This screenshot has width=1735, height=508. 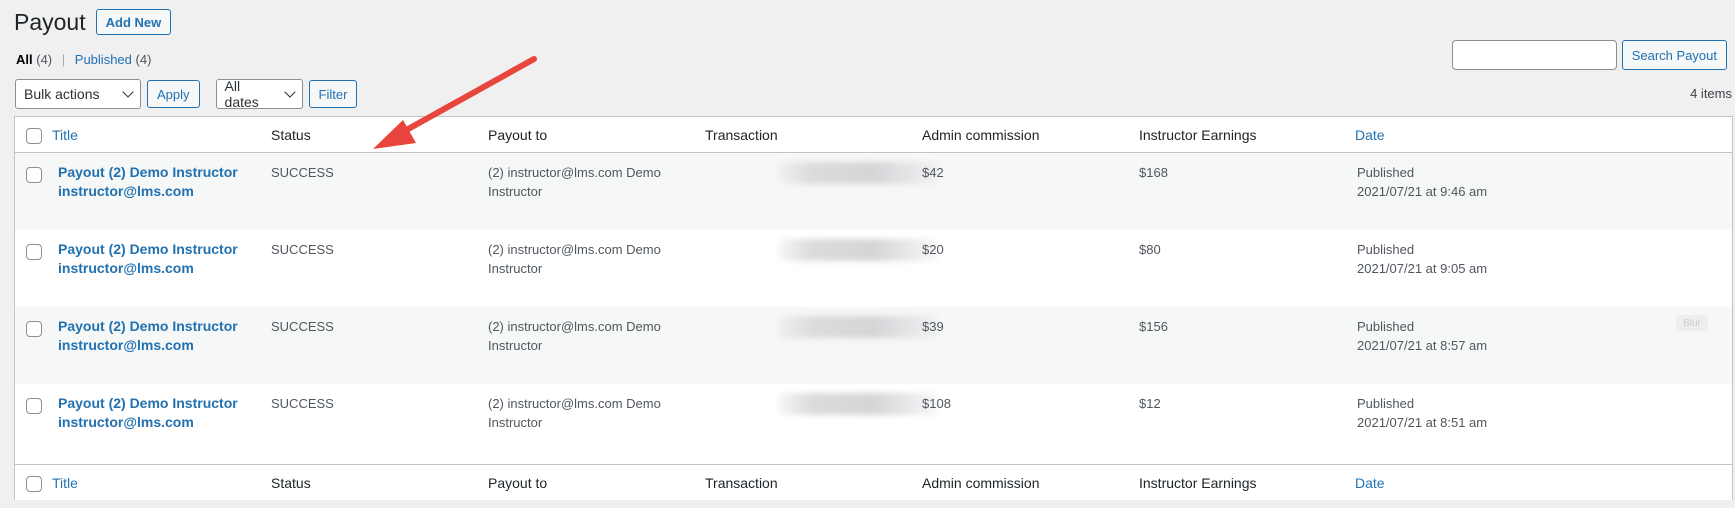 What do you see at coordinates (241, 94) in the screenshot?
I see `date-filter-label: All dates` at bounding box center [241, 94].